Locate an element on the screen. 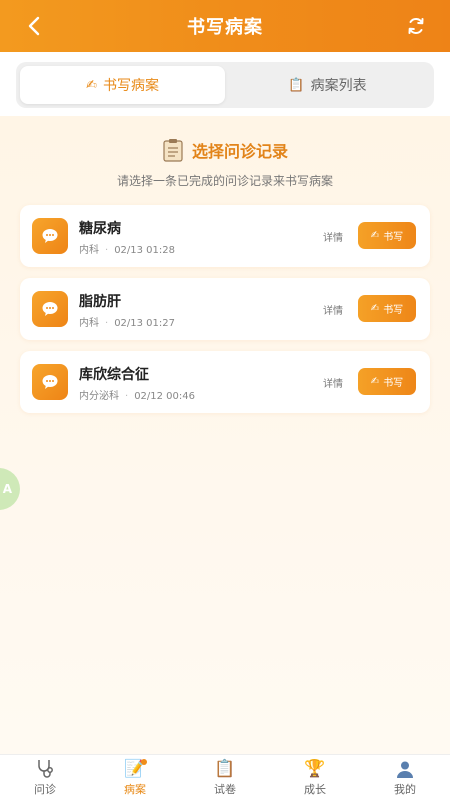  section-title: 选择问诊记录 is located at coordinates (239, 151).